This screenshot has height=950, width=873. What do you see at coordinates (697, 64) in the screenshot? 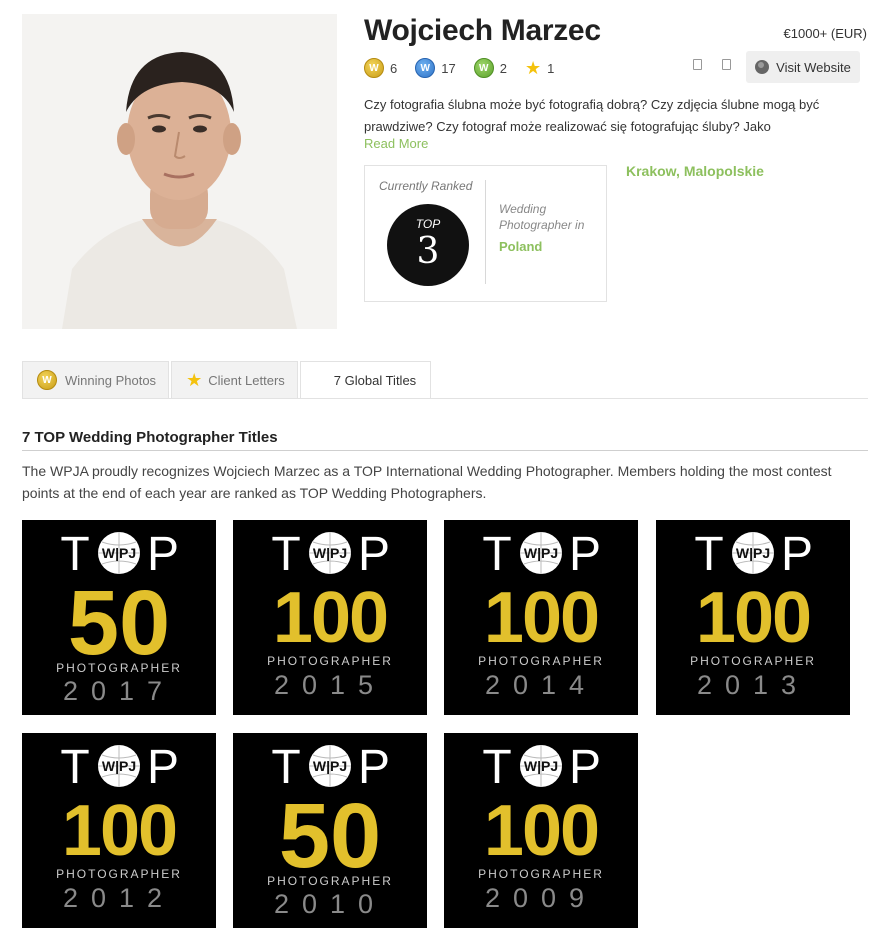
I see `facebook-icon` at bounding box center [697, 64].